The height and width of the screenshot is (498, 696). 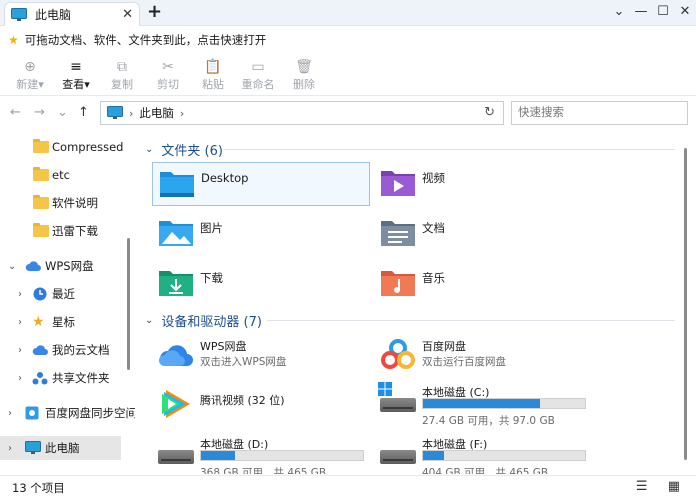 What do you see at coordinates (348, 39) in the screenshot?
I see `quick-access-tip: ★ 可拖动文档、软件、文件夹到此，点击快速打开` at bounding box center [348, 39].